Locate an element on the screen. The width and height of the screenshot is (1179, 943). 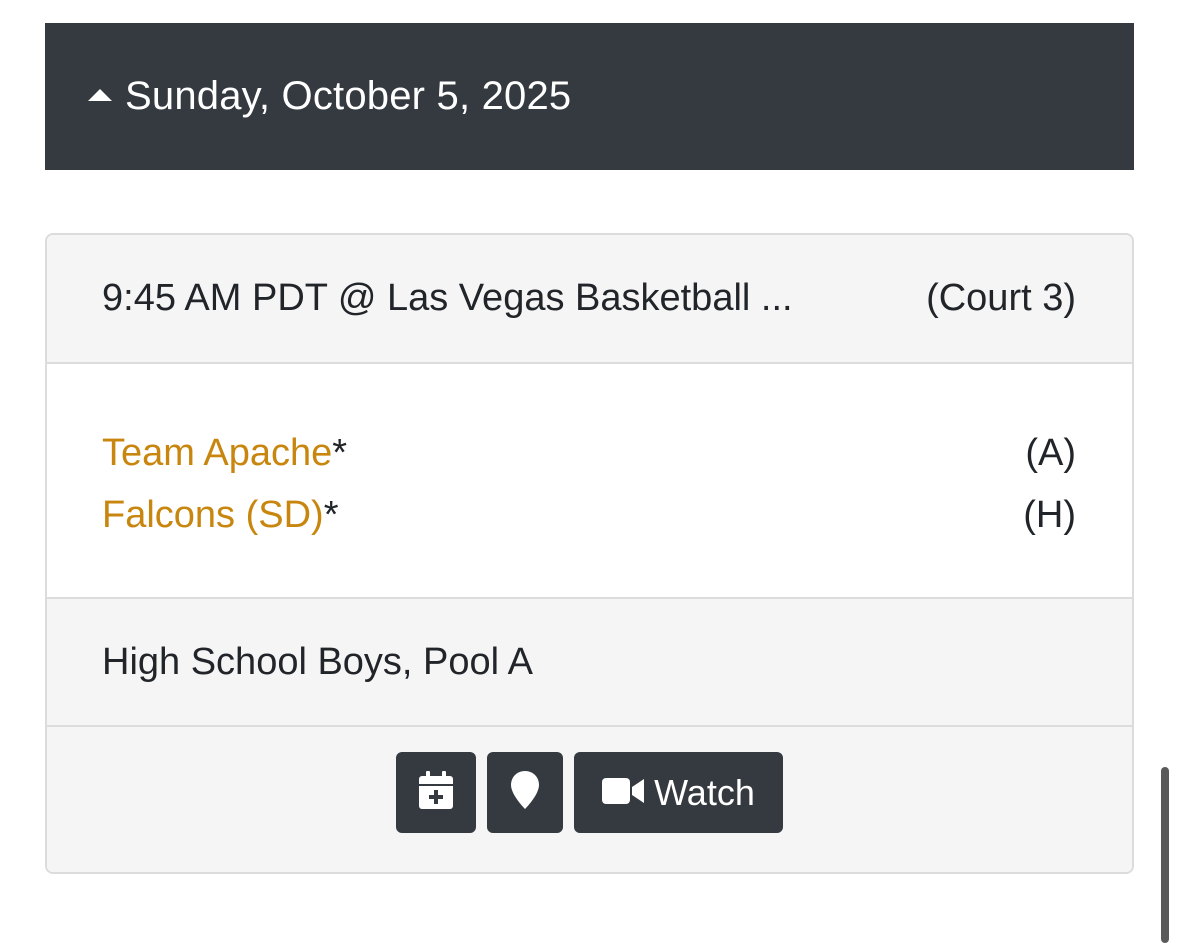
map-marker-icon is located at coordinates (525, 792).